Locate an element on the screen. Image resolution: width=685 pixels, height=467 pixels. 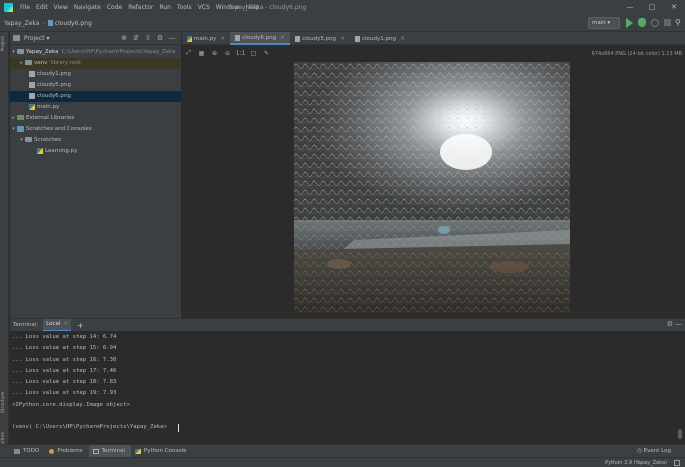
zoom-out-icon: ⊖ is located at coordinates (227, 53).